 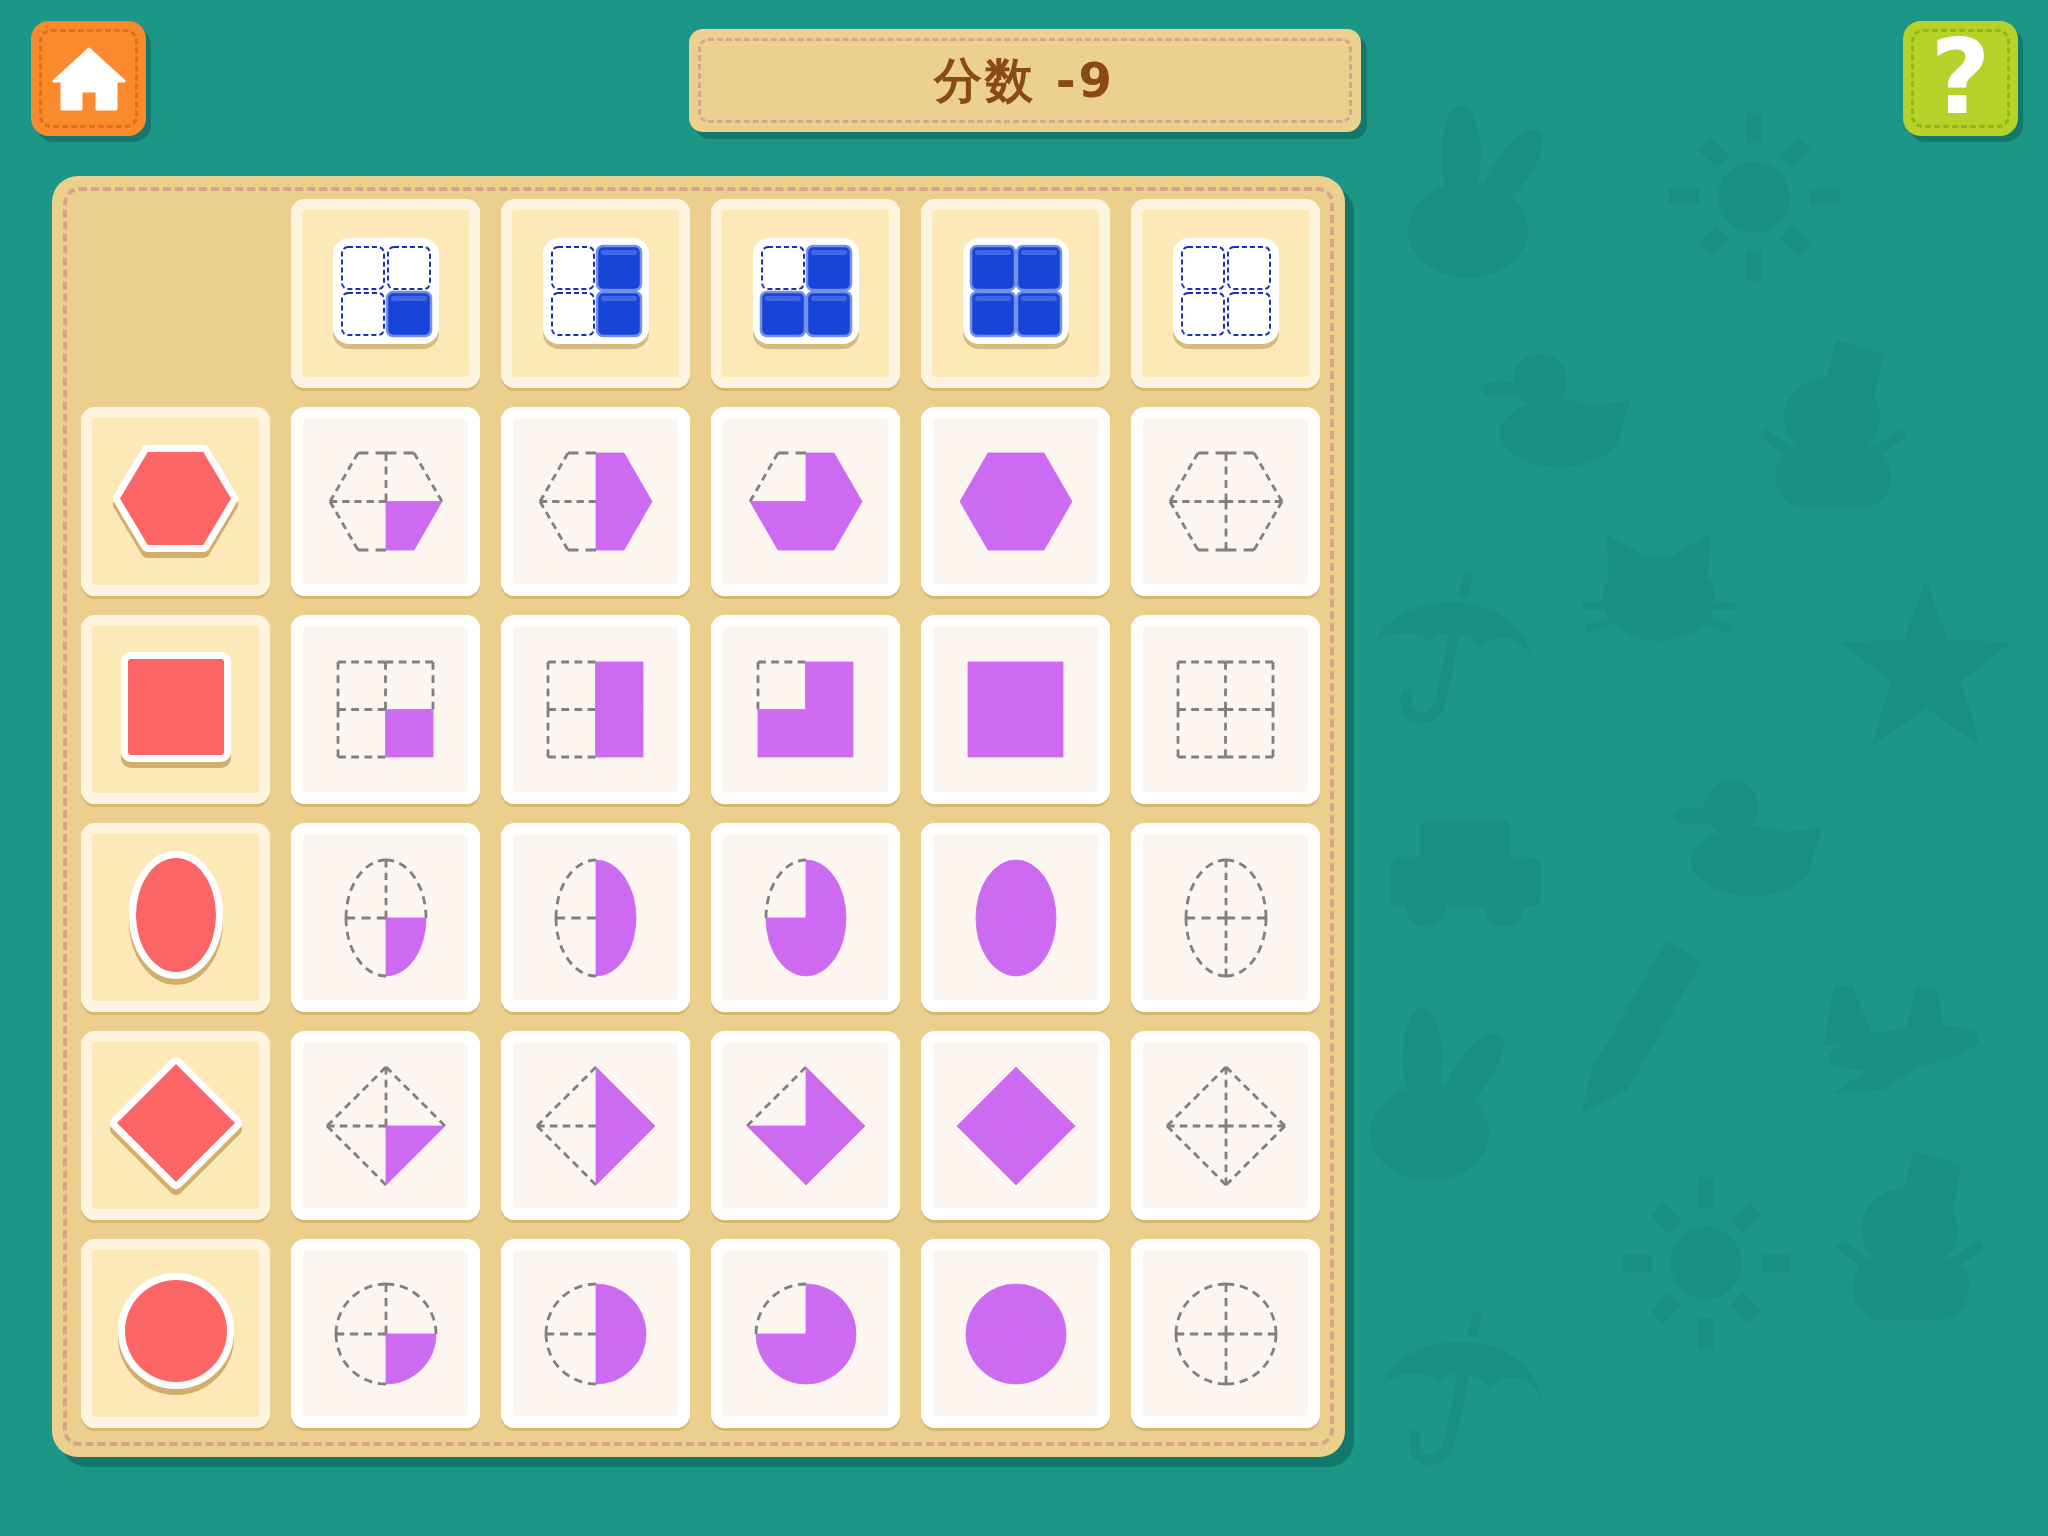 I want to click on square-icon, so click(x=175, y=709).